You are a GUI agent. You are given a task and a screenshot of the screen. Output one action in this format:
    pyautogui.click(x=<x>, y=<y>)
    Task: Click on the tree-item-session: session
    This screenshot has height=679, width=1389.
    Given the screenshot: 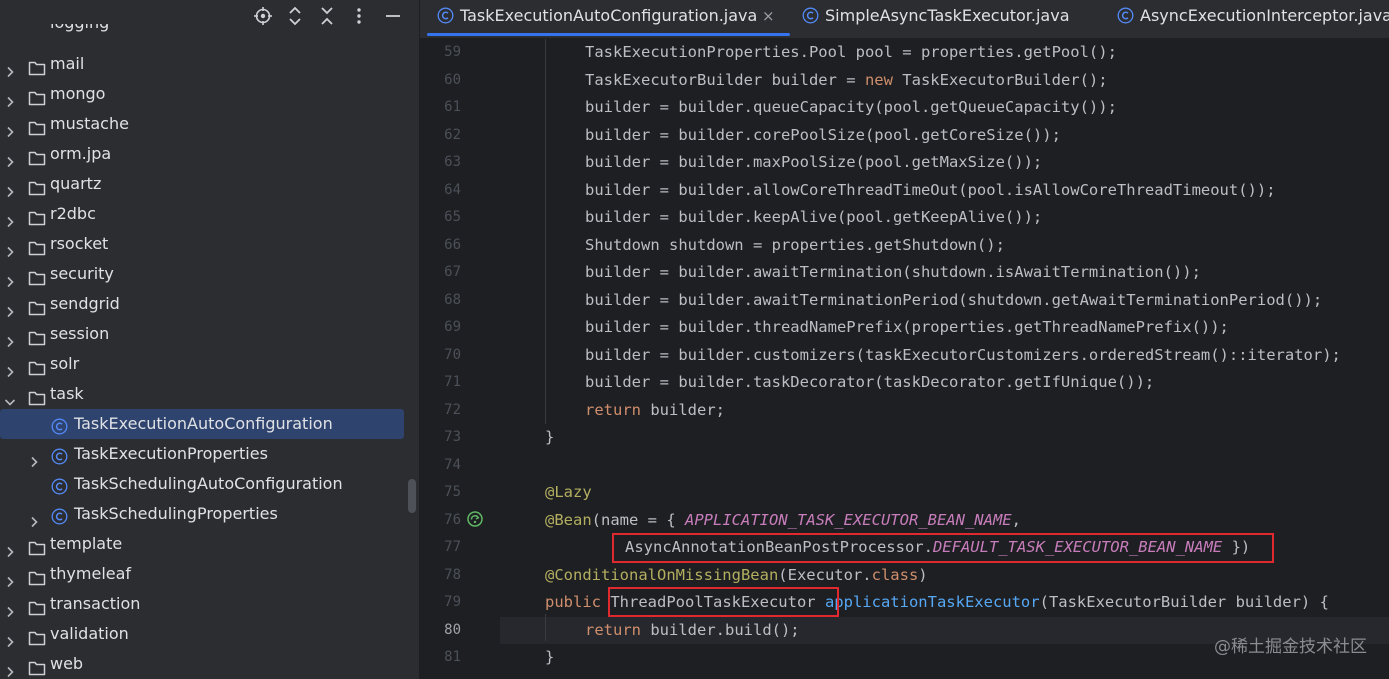 What is the action you would take?
    pyautogui.click(x=202, y=334)
    